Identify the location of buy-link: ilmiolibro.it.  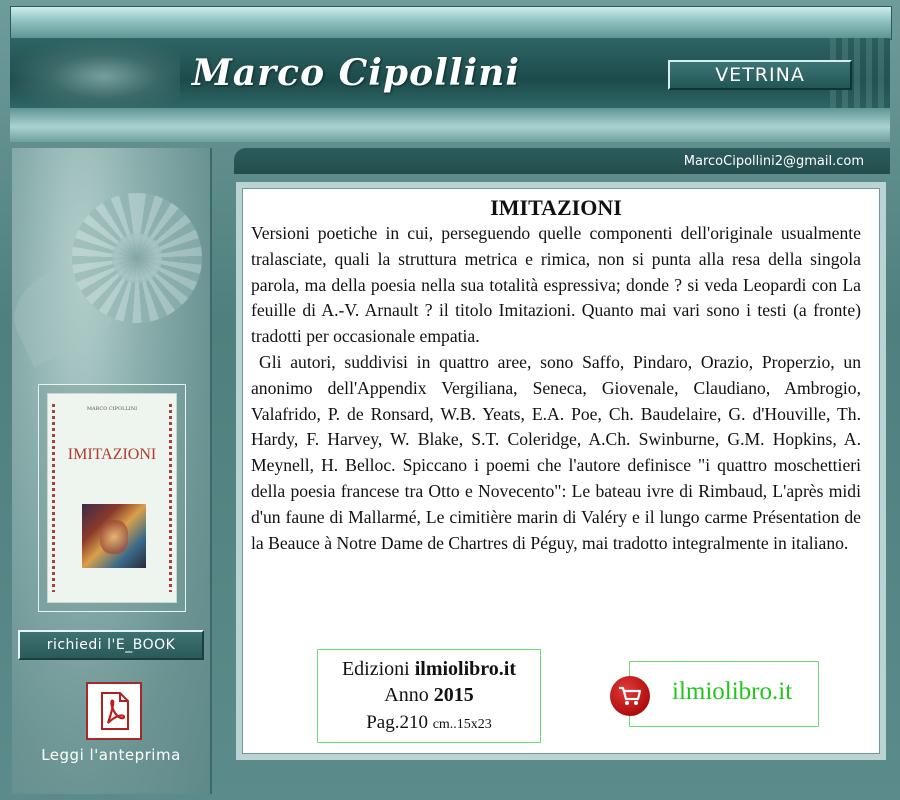
(714, 694).